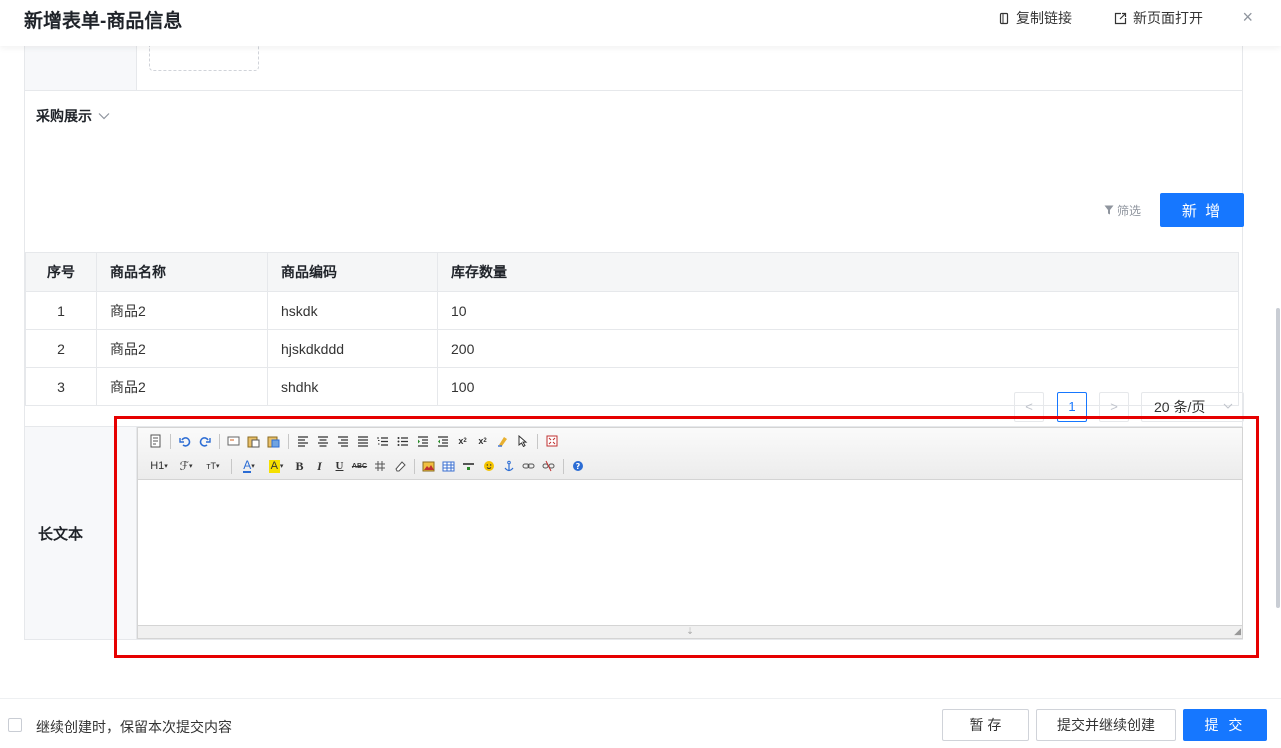 The width and height of the screenshot is (1281, 748). I want to click on next-page-button: >, so click(1114, 407).